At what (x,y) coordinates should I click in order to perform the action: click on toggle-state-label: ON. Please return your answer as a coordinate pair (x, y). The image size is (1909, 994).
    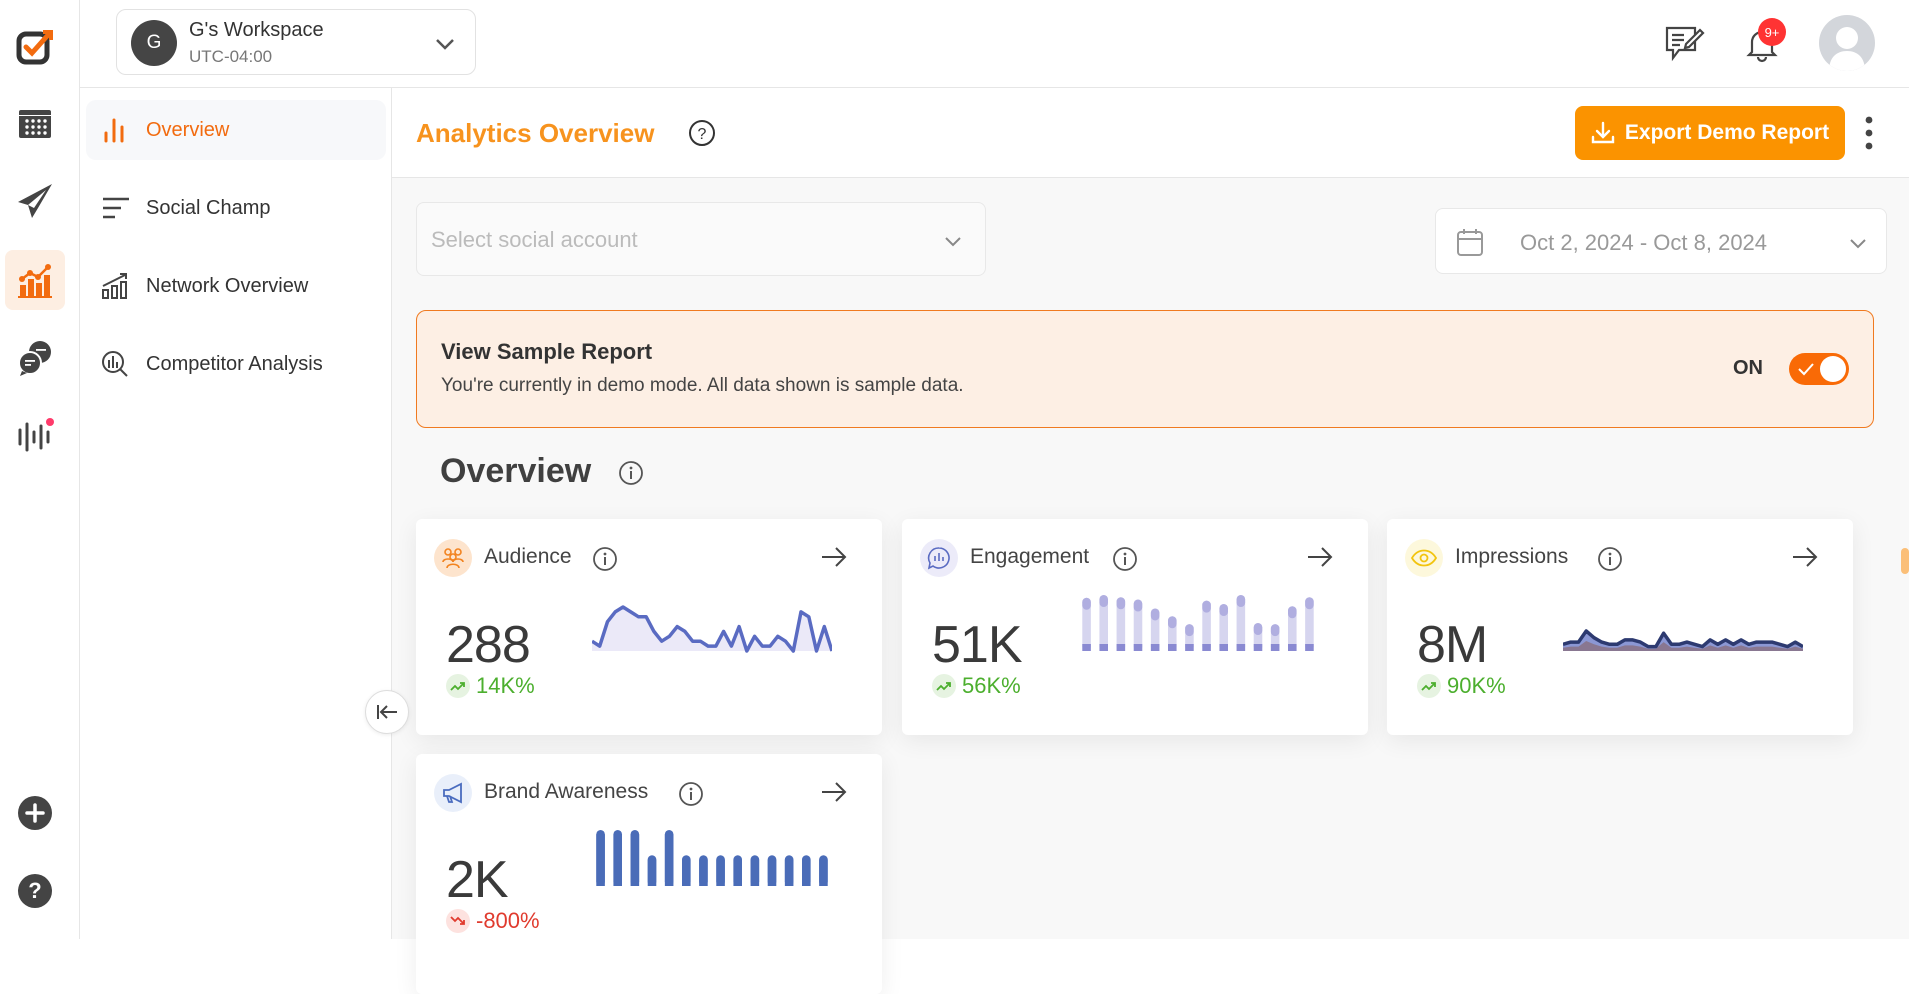
    Looking at the image, I should click on (1748, 368).